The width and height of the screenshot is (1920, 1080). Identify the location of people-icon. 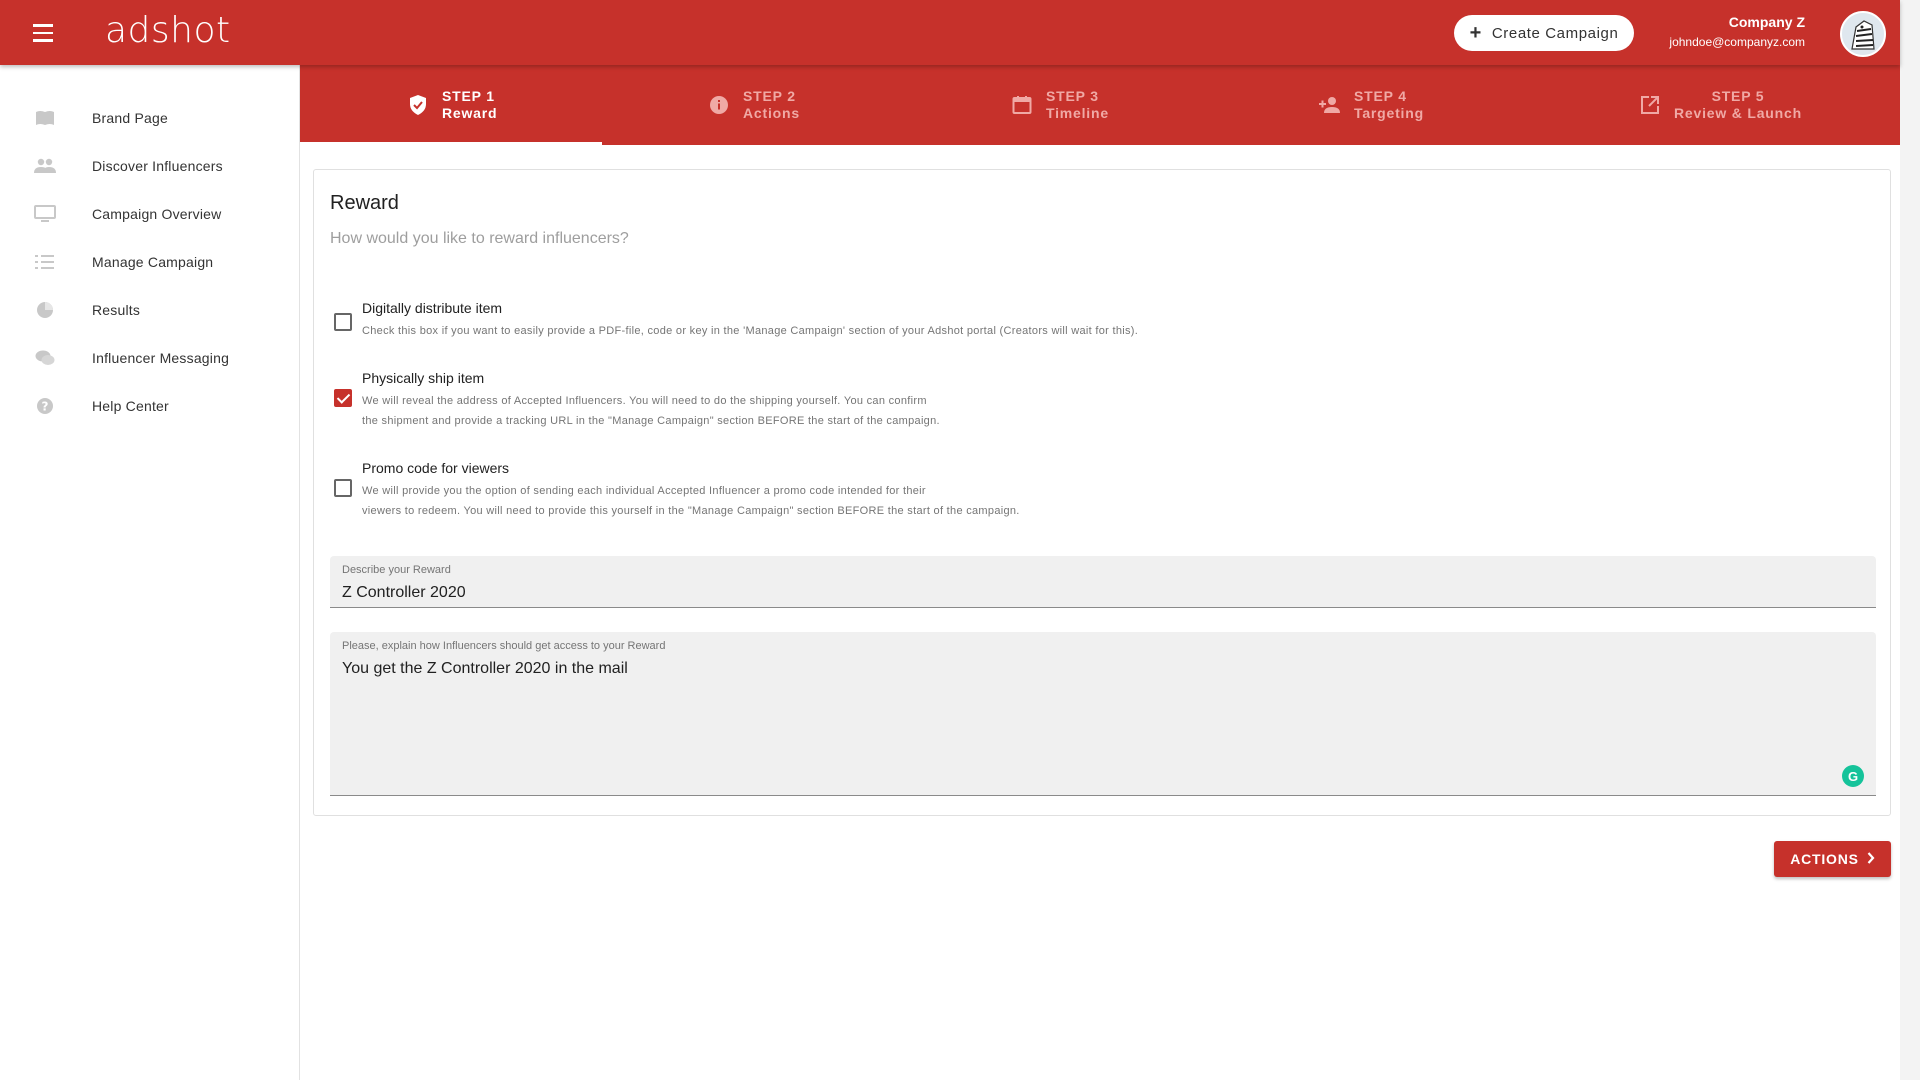
(45, 166).